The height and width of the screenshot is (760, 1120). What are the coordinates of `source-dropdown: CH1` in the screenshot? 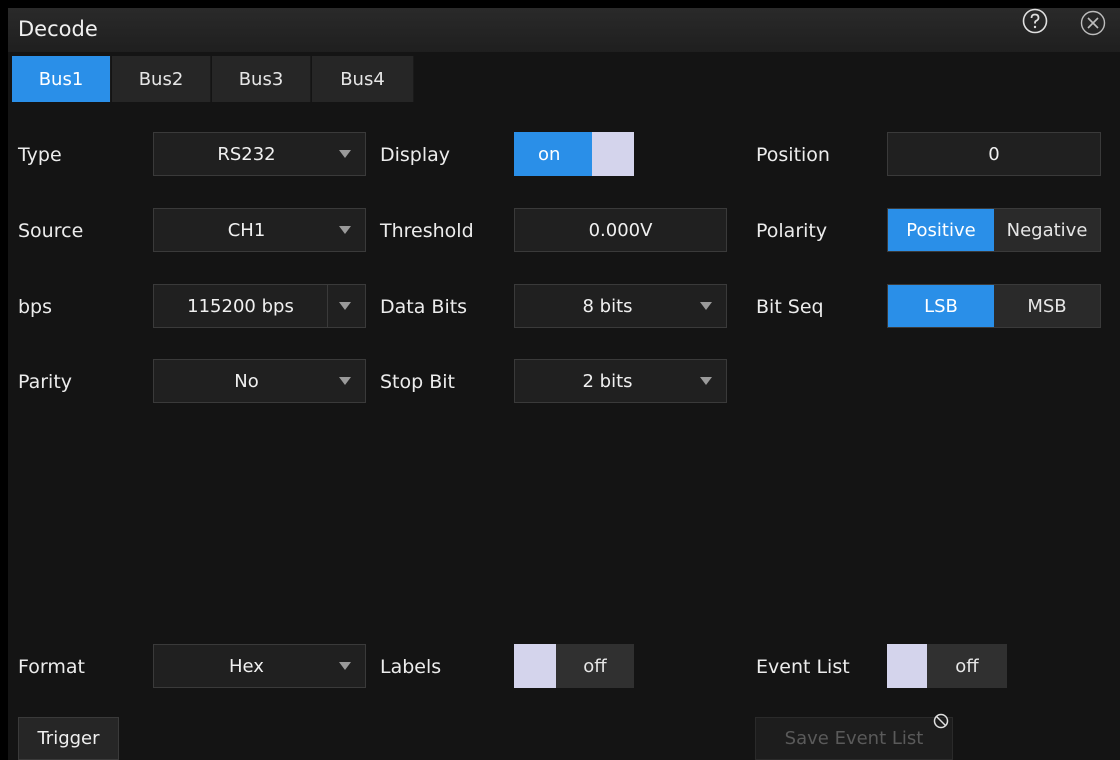 It's located at (259, 230).